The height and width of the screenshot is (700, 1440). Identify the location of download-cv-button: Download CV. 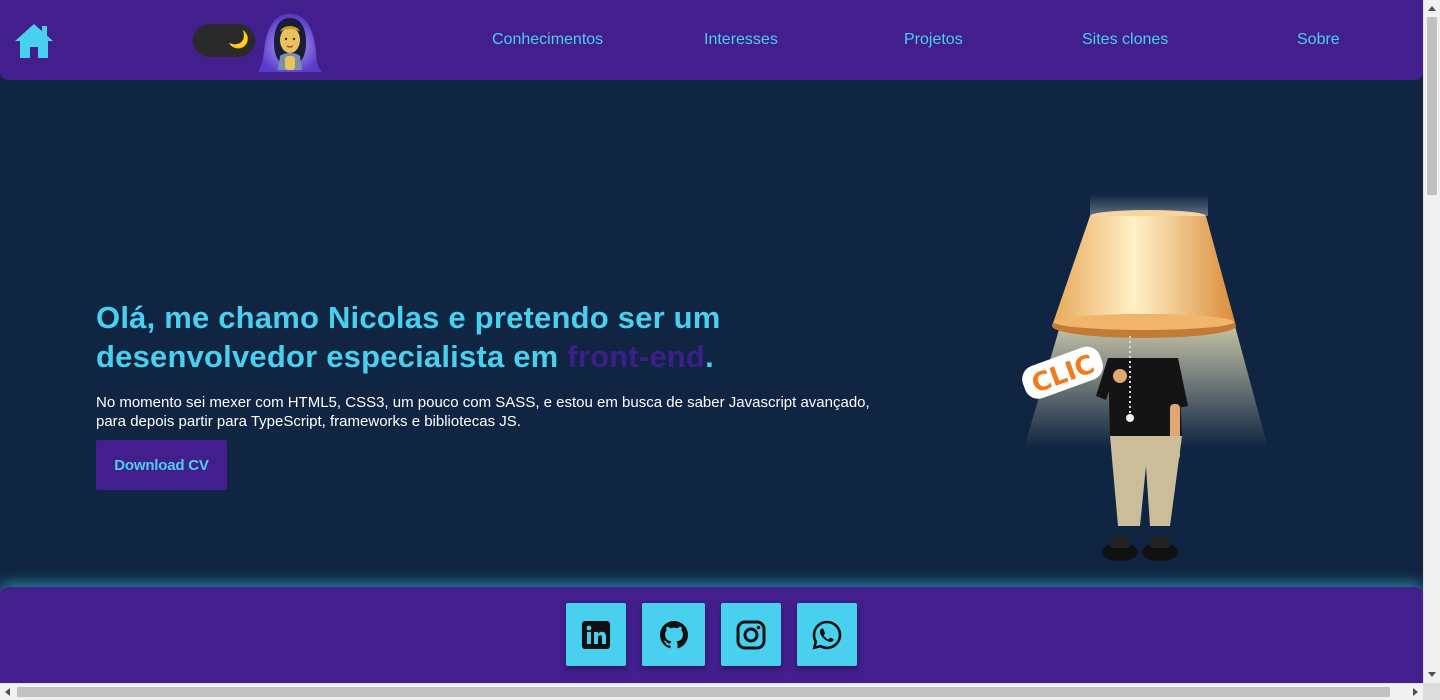
(161, 465).